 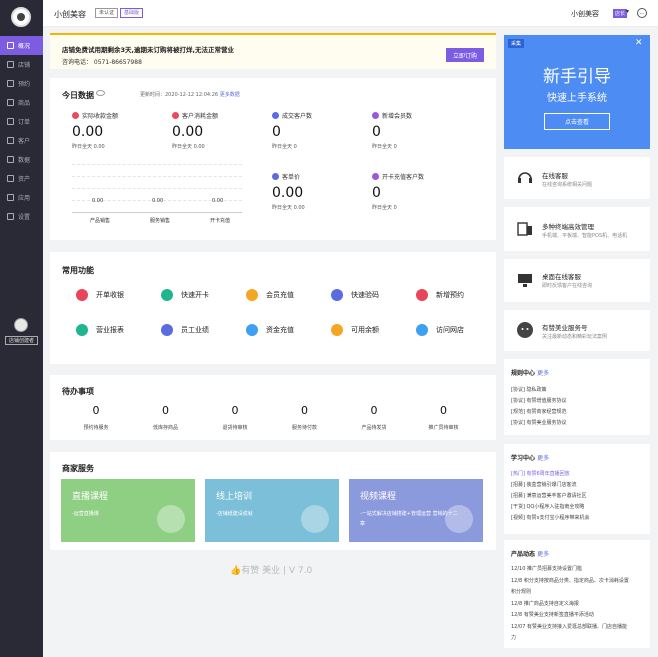 I want to click on list-item: [协议] 有赞美业服务协议, so click(x=539, y=422).